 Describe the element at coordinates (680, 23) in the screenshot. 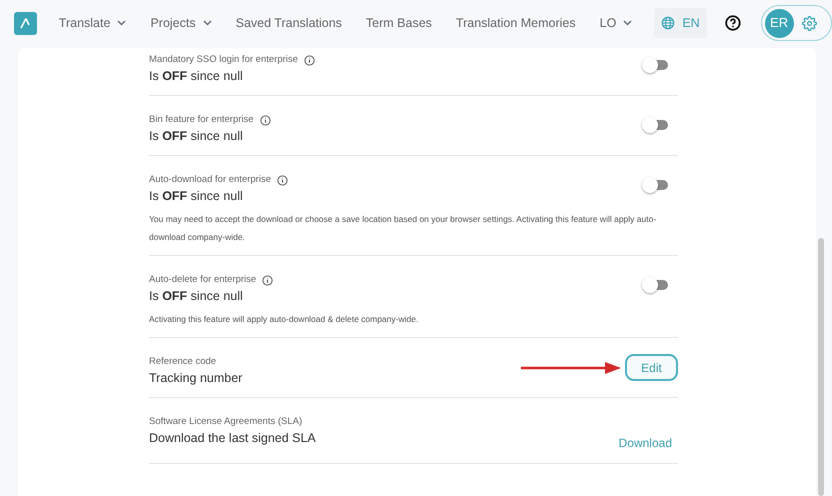

I see `language-button: EN` at that location.